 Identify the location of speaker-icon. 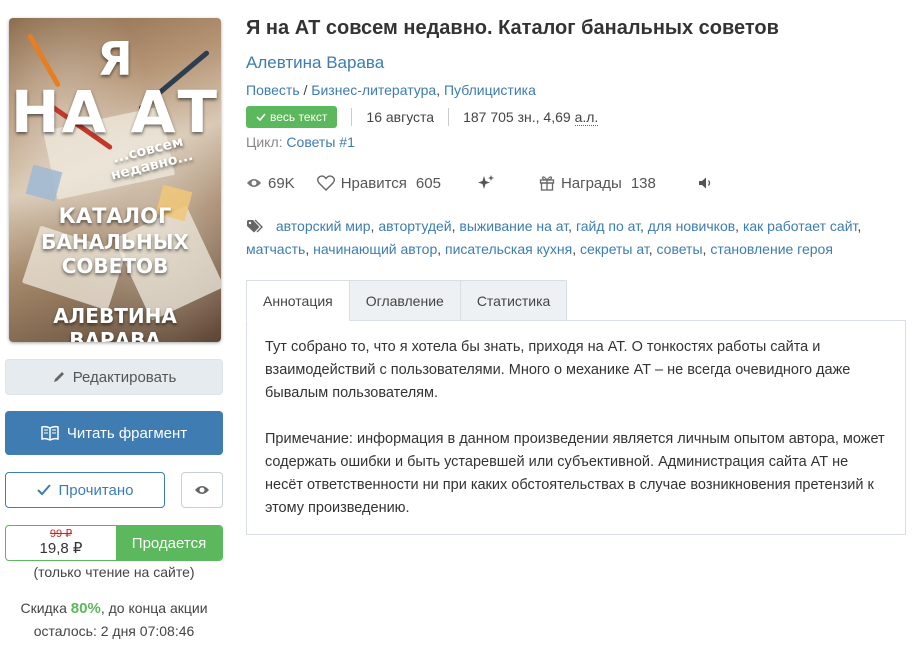
(704, 183).